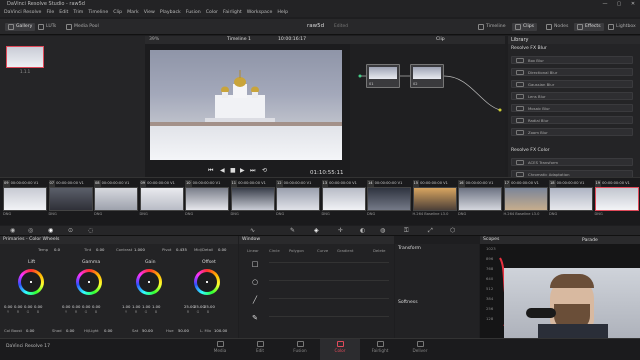 The height and width of the screenshot is (360, 640). What do you see at coordinates (296, 250) in the screenshot?
I see `polygon-shape-button: Polygon` at bounding box center [296, 250].